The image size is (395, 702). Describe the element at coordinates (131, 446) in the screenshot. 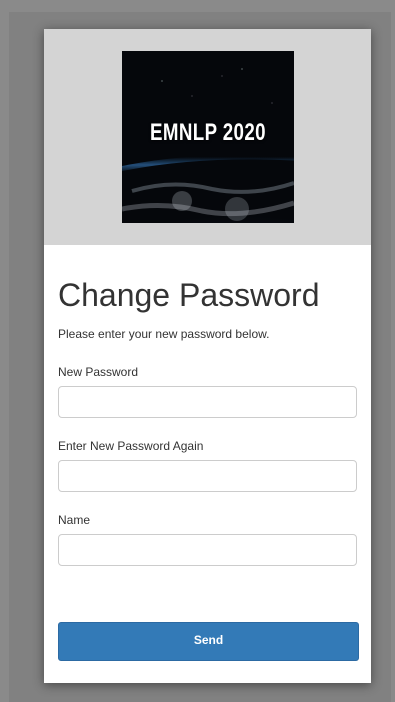

I see `confirm-password-label: Enter New Password Again` at that location.